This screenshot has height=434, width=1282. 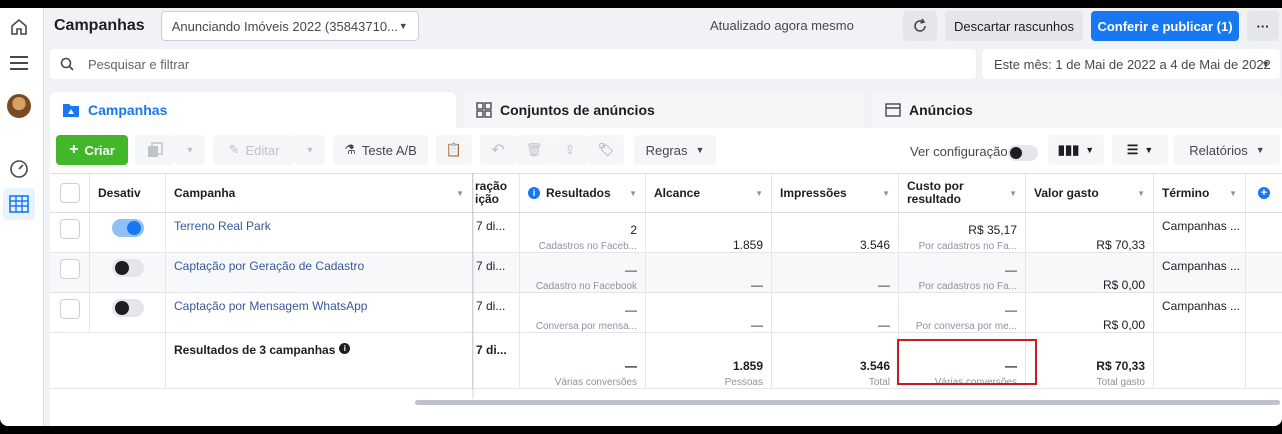 I want to click on search-input: Pesquisar e filtrar, so click(x=138, y=64).